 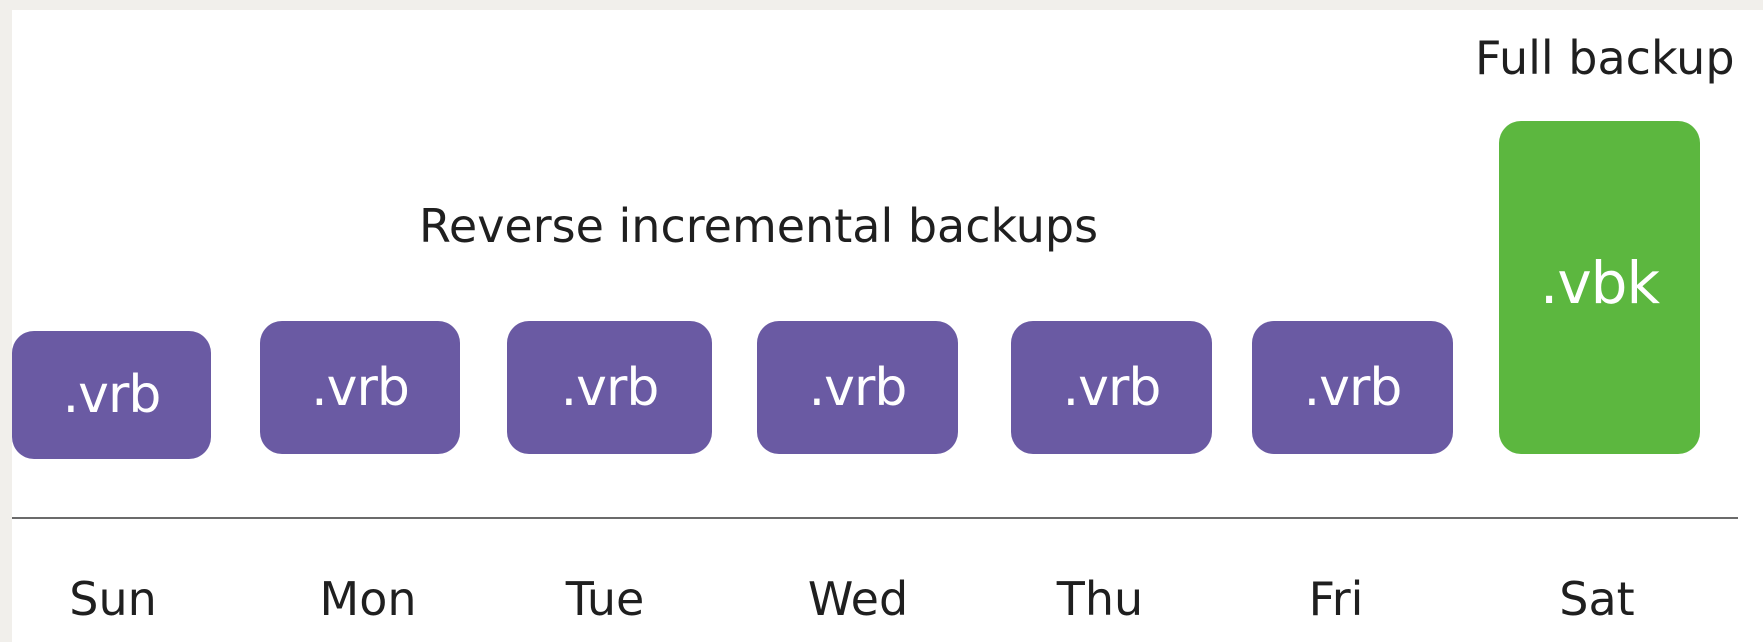 What do you see at coordinates (1111, 387) in the screenshot?
I see `backup-file-vrb-thu: .vrb` at bounding box center [1111, 387].